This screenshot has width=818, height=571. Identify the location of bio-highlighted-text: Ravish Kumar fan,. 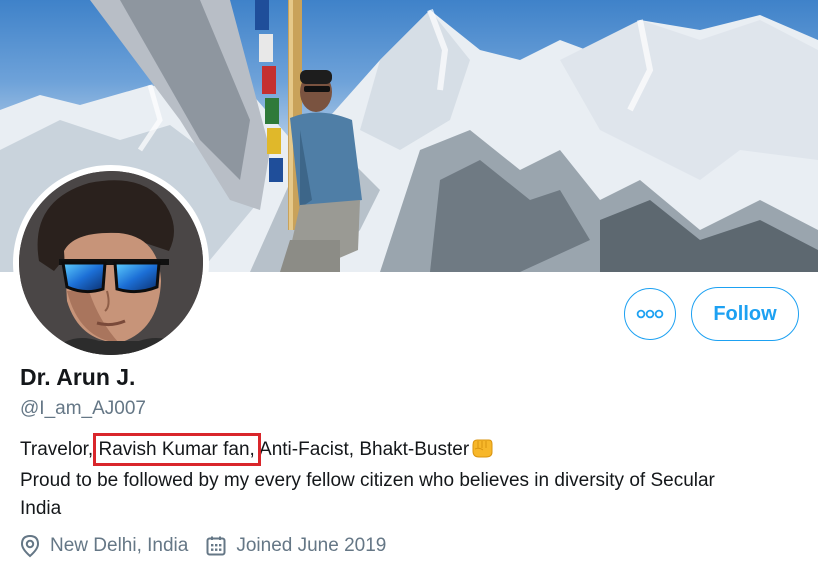
(176, 449).